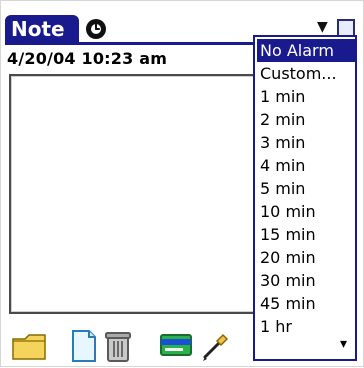  What do you see at coordinates (306, 142) in the screenshot?
I see `alarm-option-3-min: 3 min` at bounding box center [306, 142].